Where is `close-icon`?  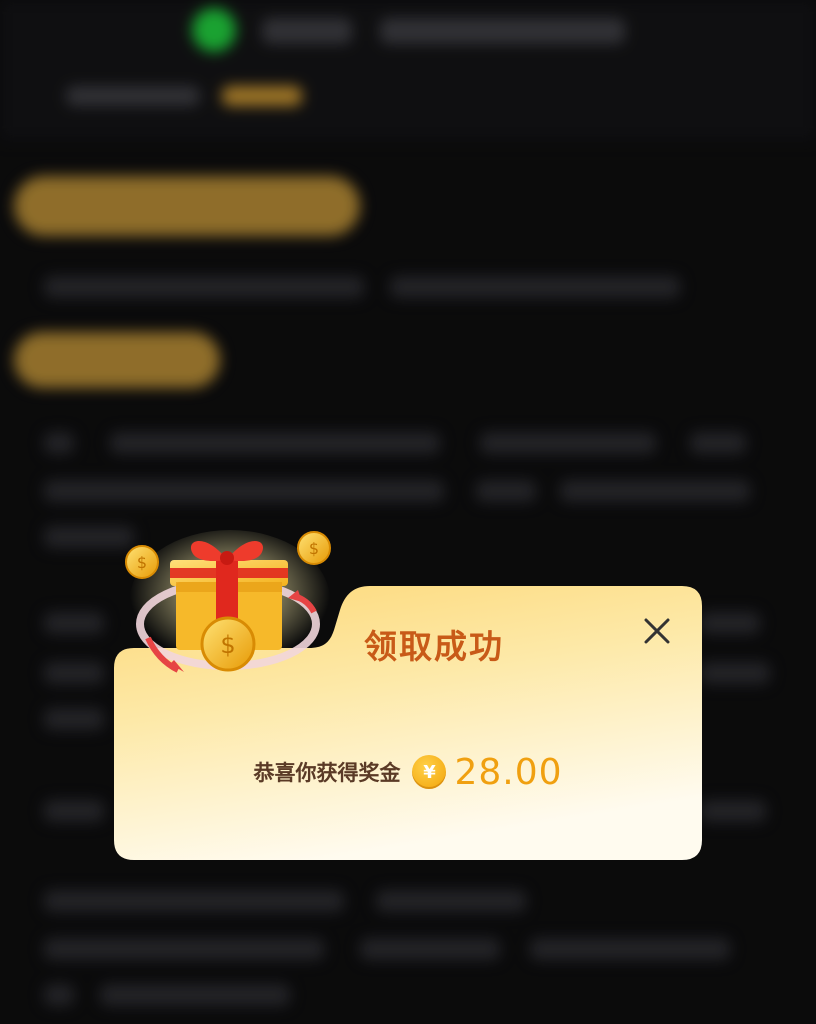
close-icon is located at coordinates (657, 631).